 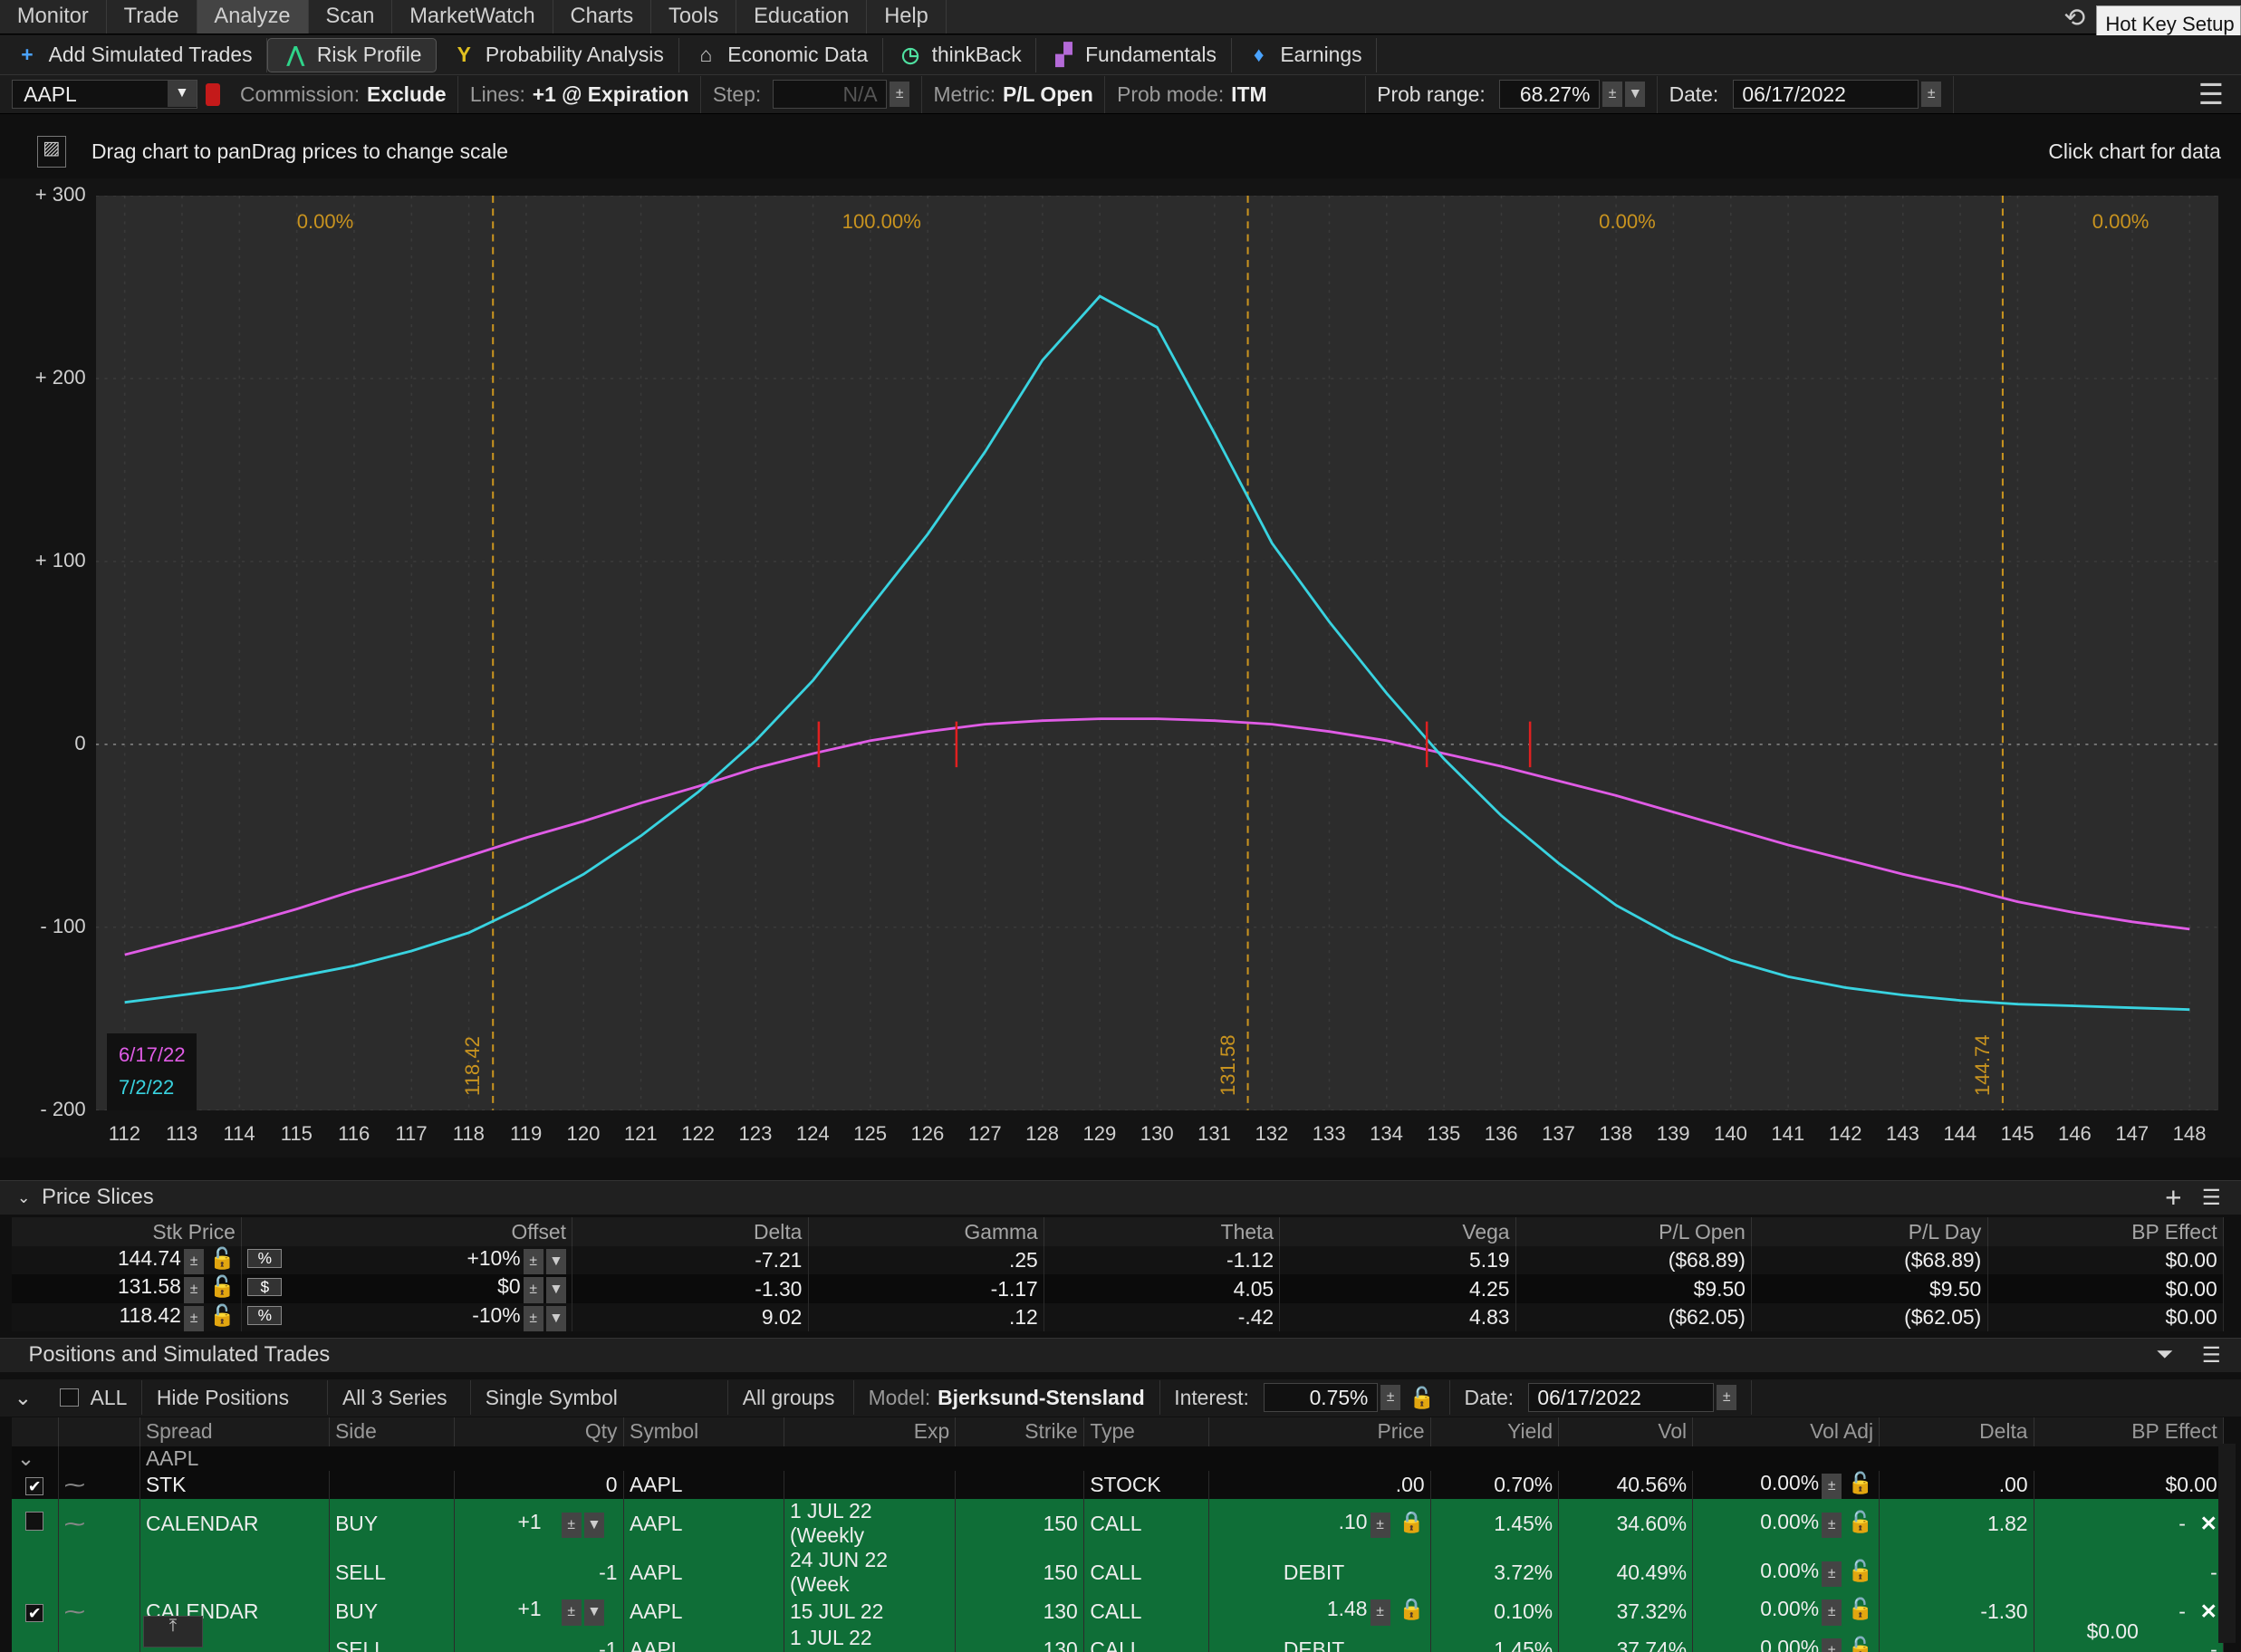 What do you see at coordinates (95, 1397) in the screenshot?
I see `select-all: ALL` at bounding box center [95, 1397].